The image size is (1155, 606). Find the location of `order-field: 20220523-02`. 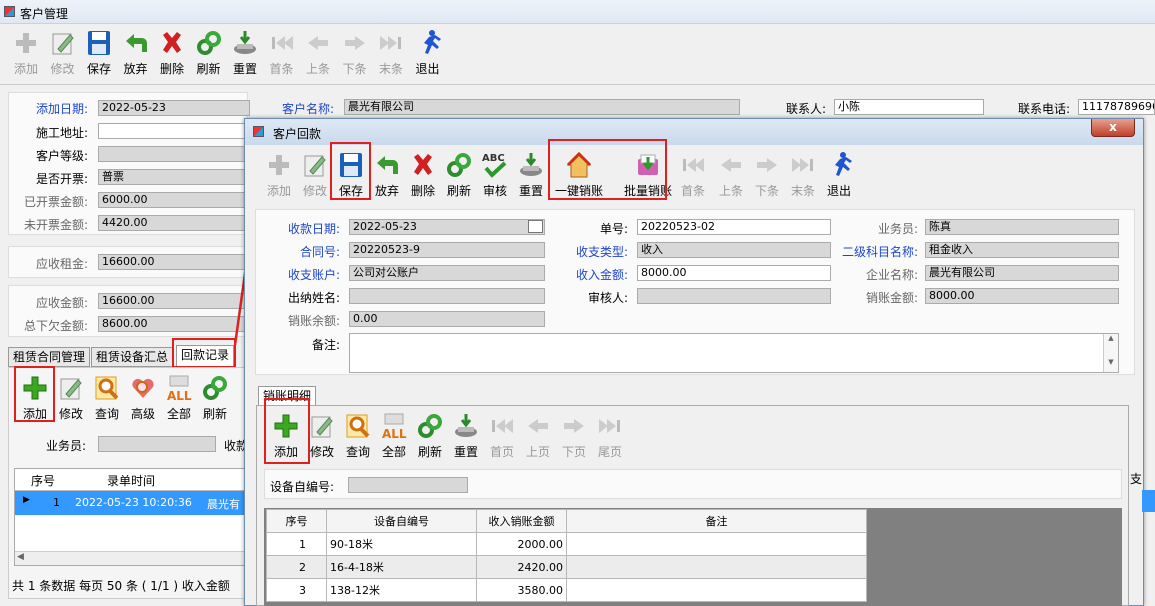

order-field: 20220523-02 is located at coordinates (734, 227).